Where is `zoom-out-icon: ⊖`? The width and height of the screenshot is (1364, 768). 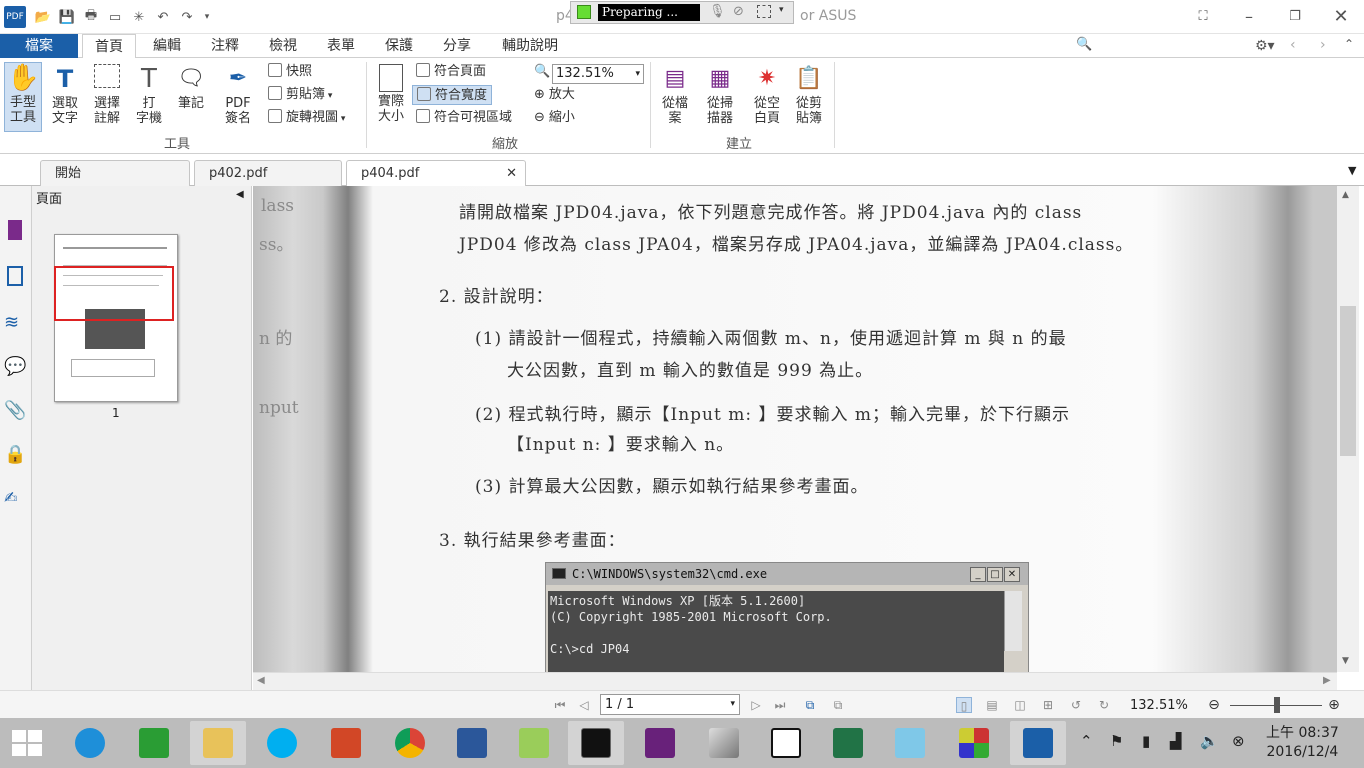
zoom-out-icon: ⊖ is located at coordinates (1214, 705).